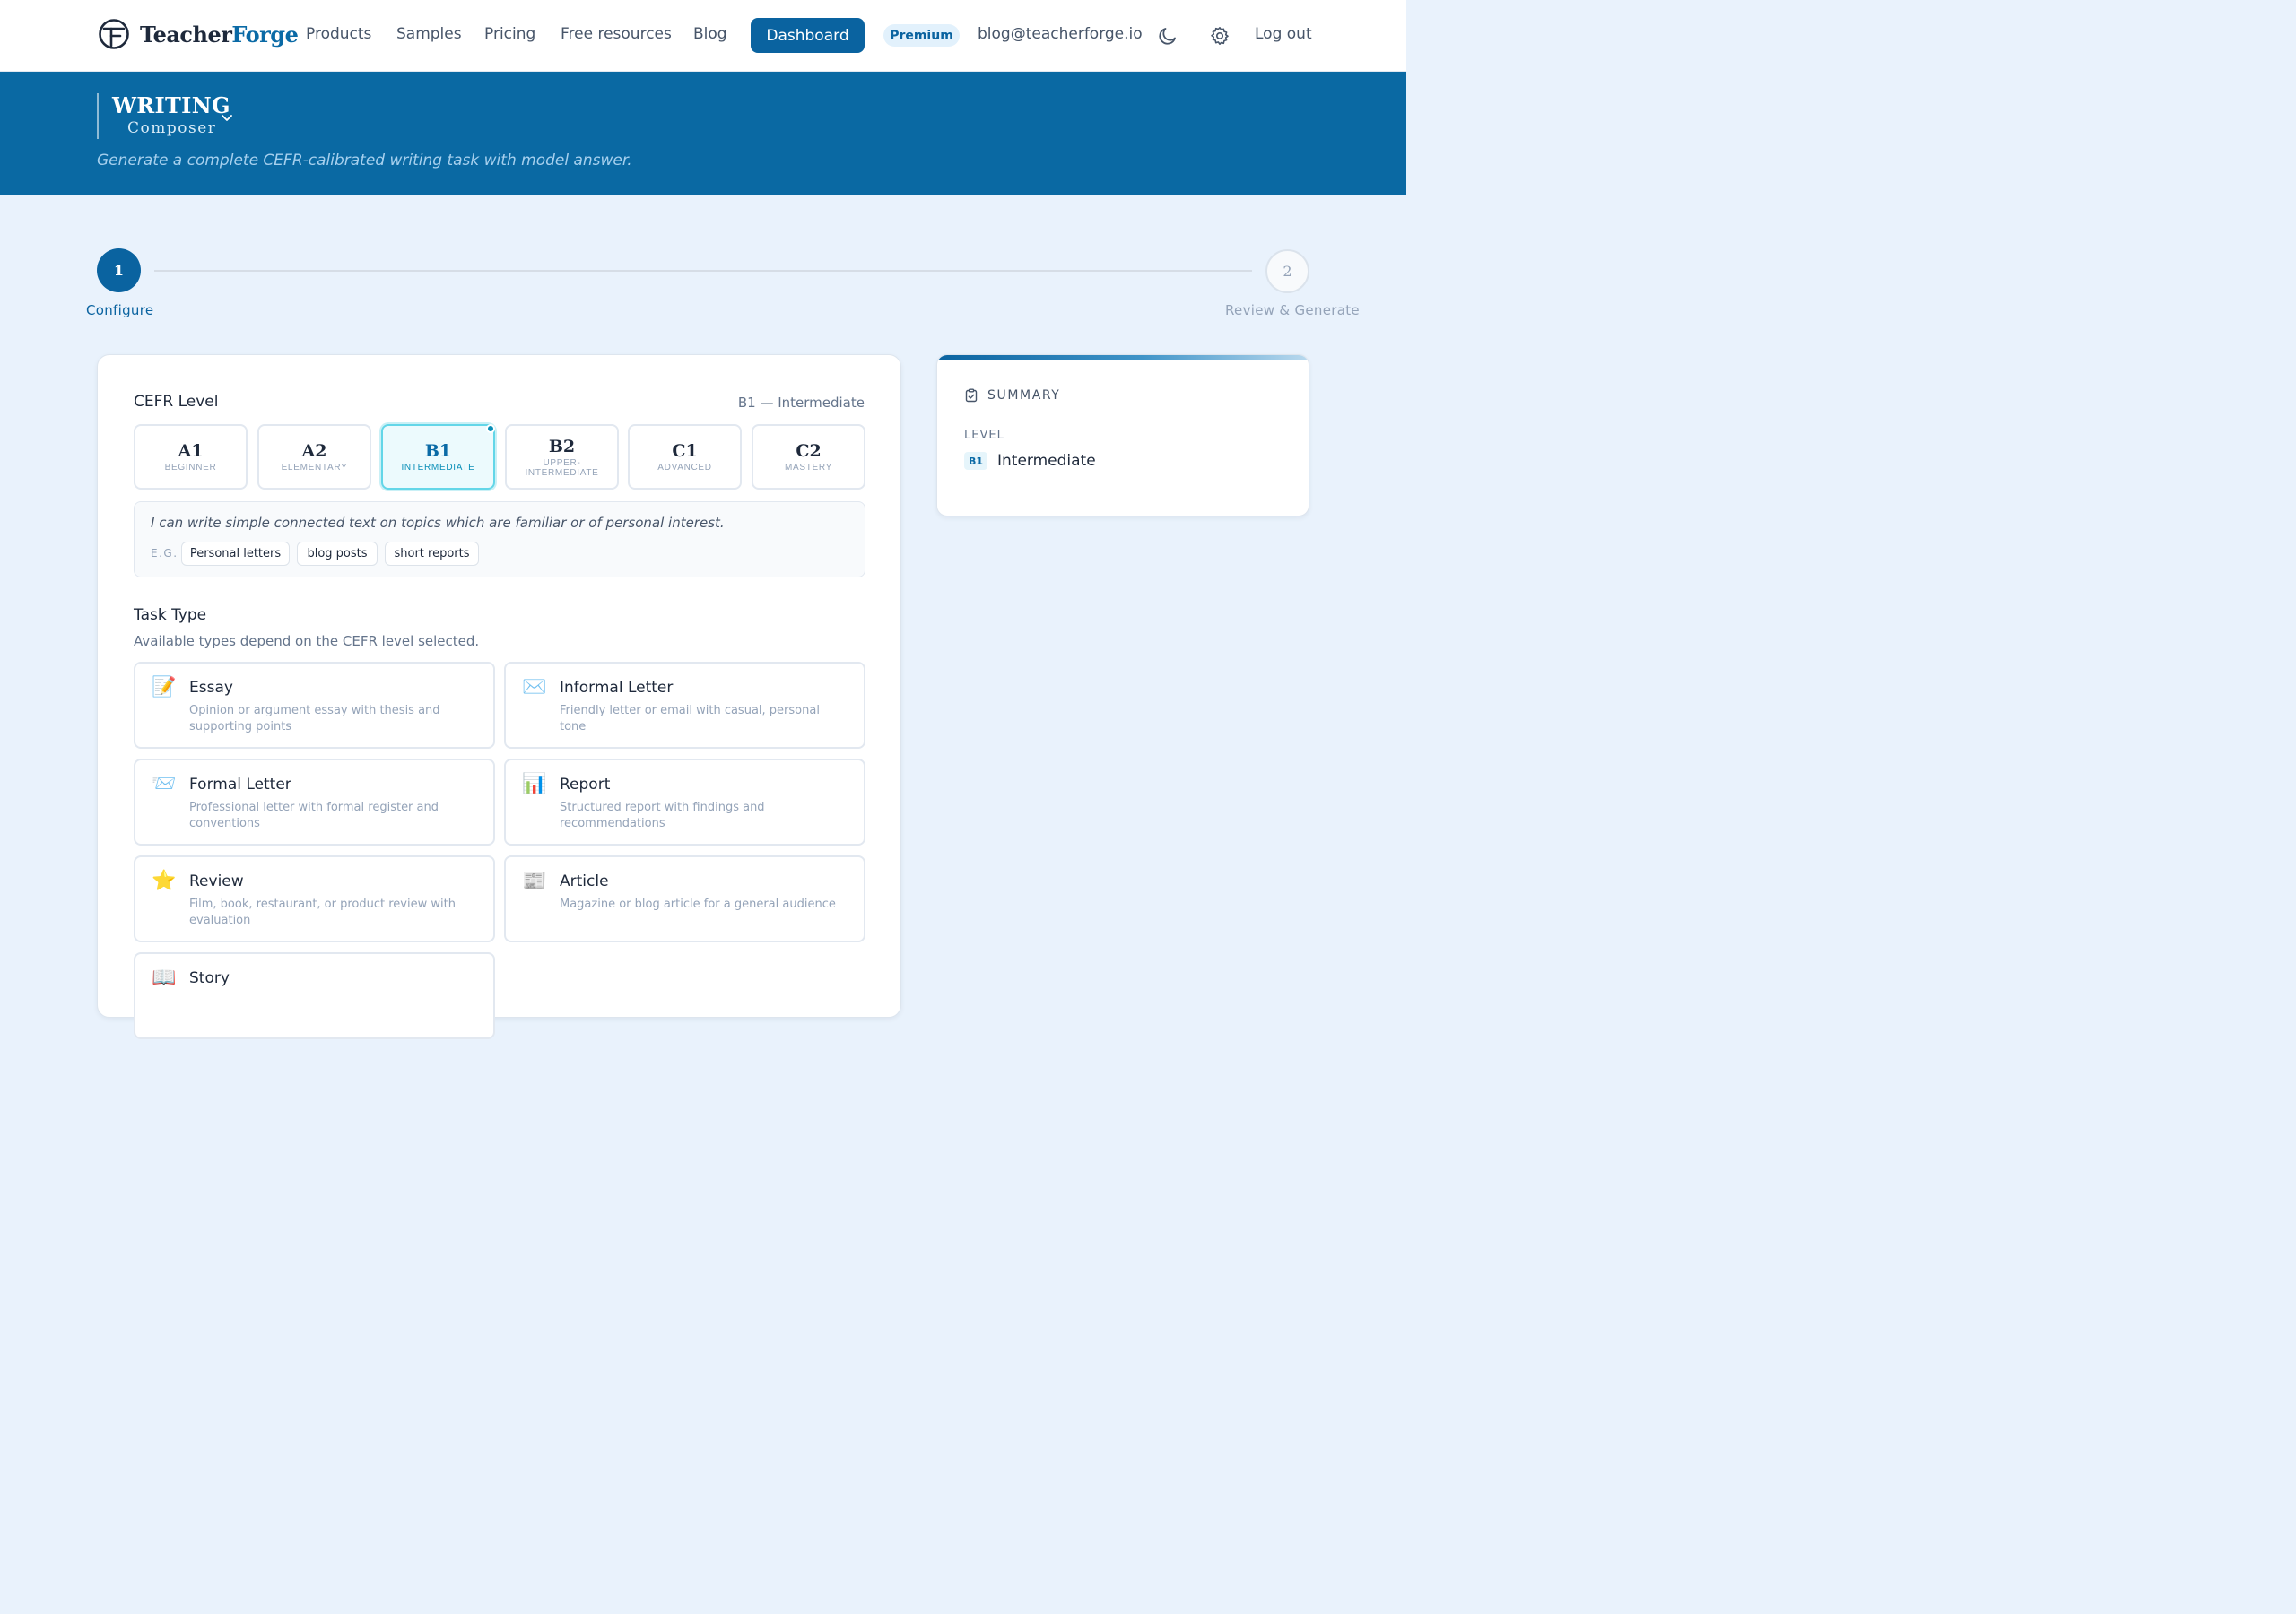 Image resolution: width=2296 pixels, height=1614 pixels. Describe the element at coordinates (235, 554) in the screenshot. I see `example-chip: Personal letters` at that location.